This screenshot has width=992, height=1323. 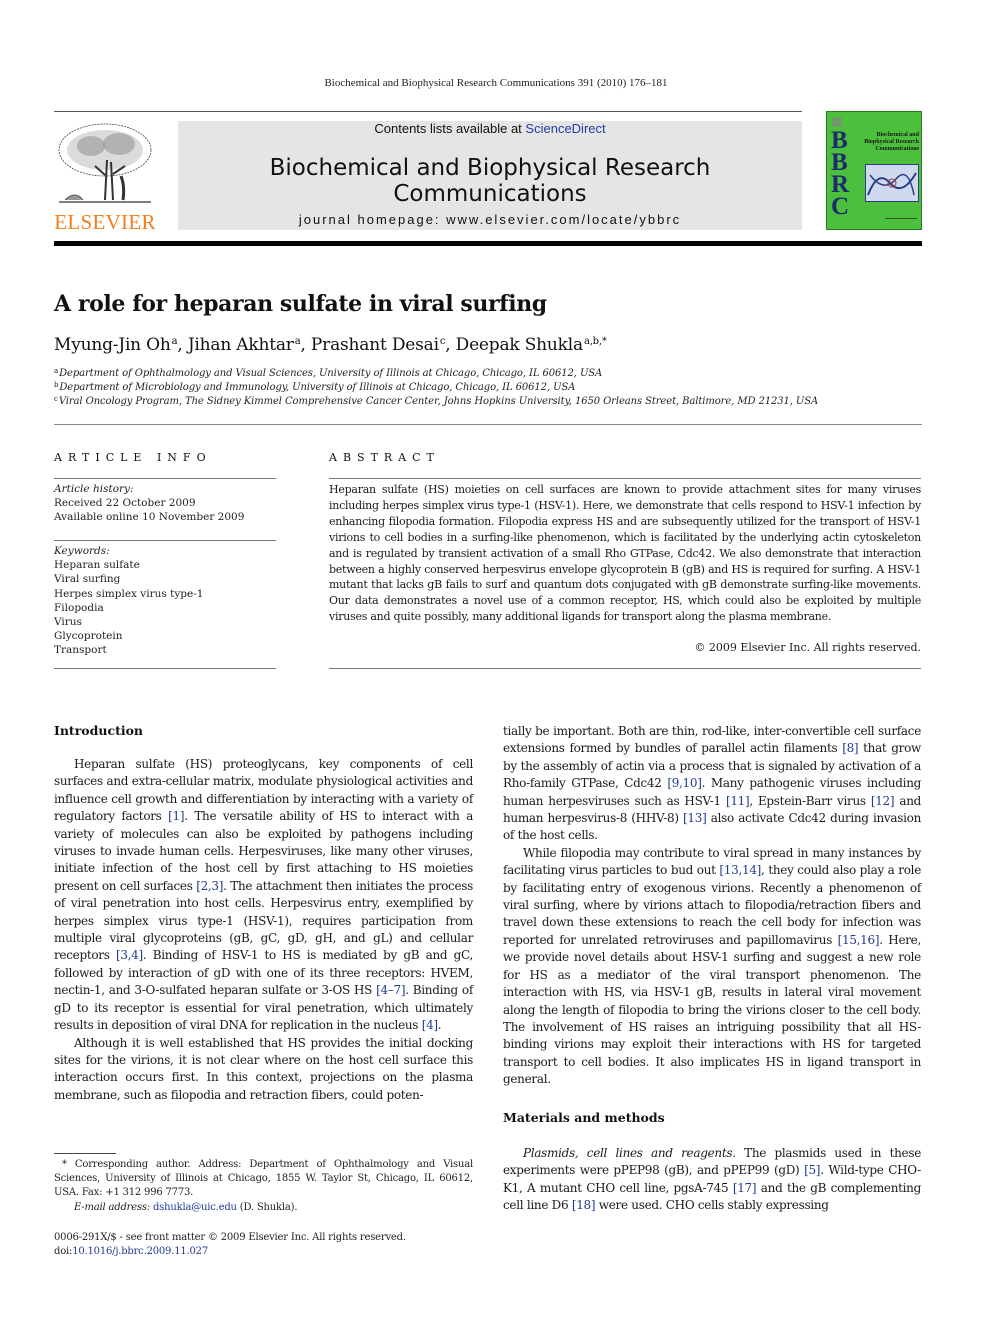 I want to click on keyword: Glycoprotein, so click(x=88, y=636).